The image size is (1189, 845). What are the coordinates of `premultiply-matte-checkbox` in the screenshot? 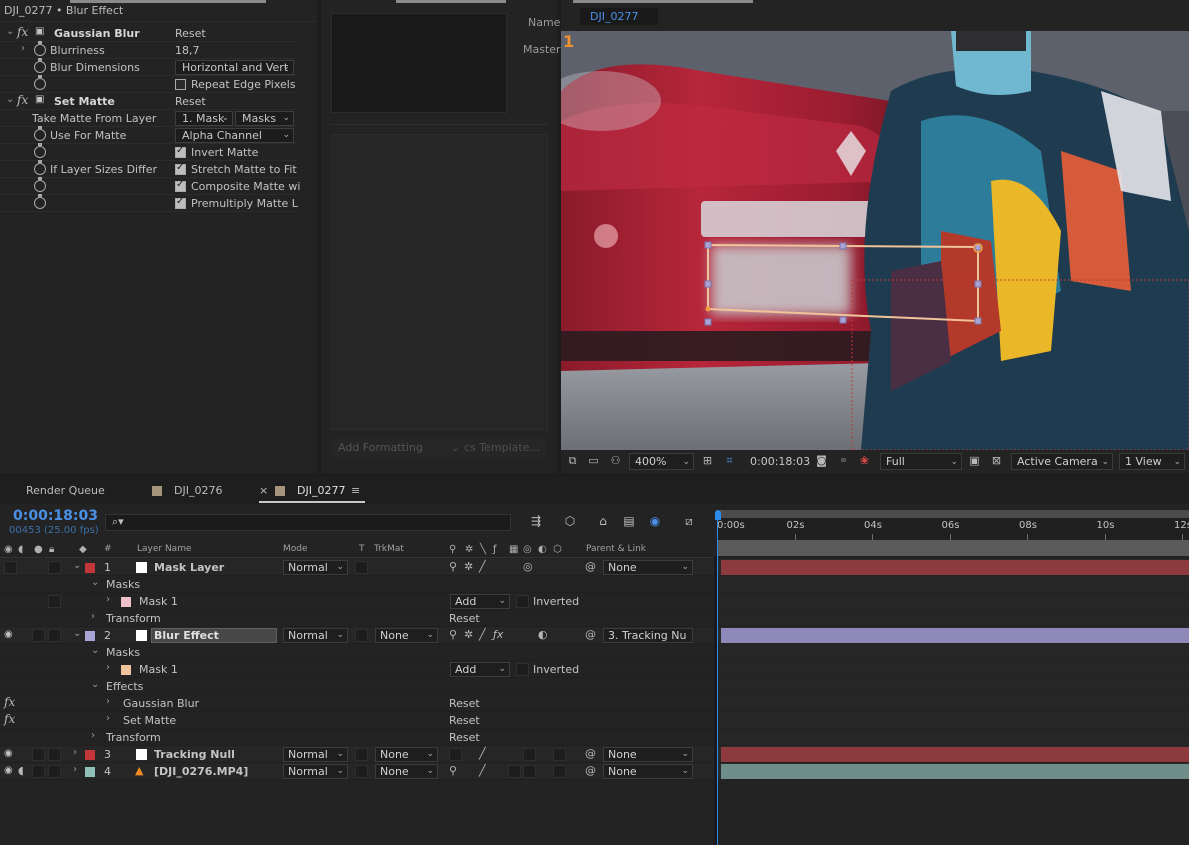 It's located at (180, 202).